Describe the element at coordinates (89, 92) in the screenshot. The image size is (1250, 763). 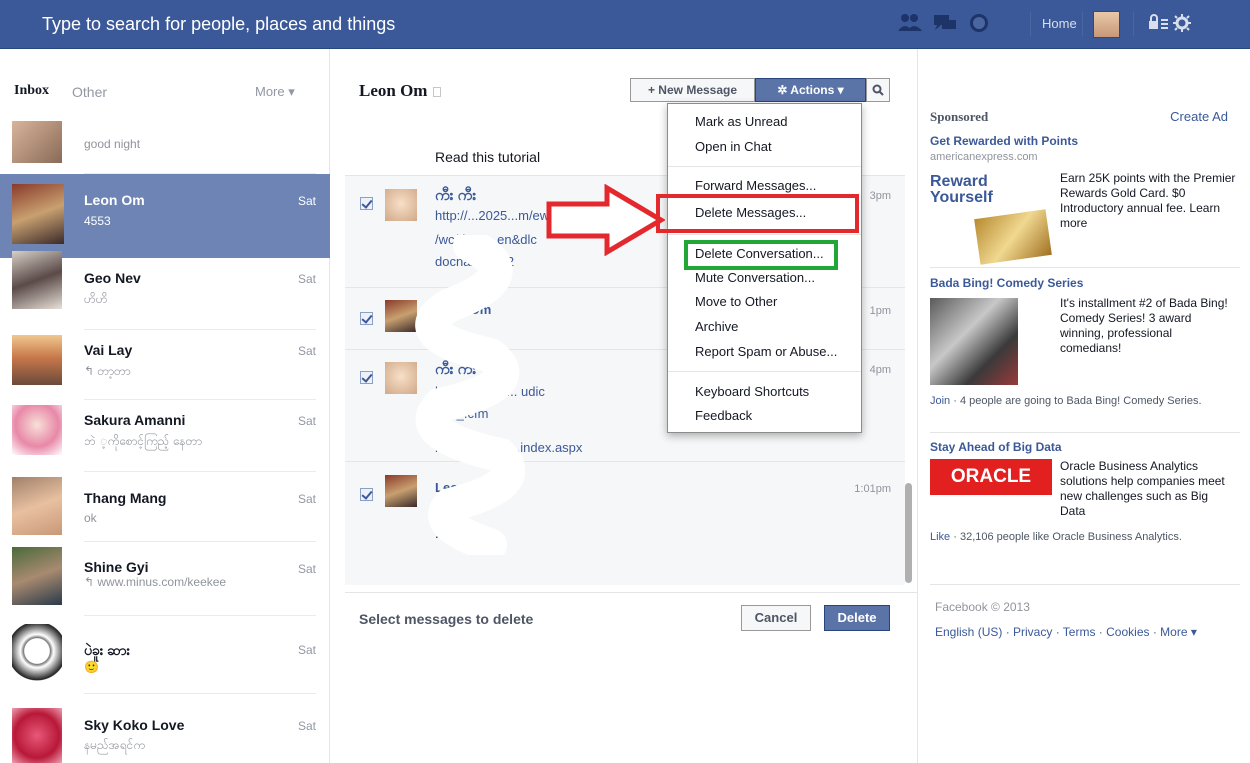
I see `tab-other: Other` at that location.